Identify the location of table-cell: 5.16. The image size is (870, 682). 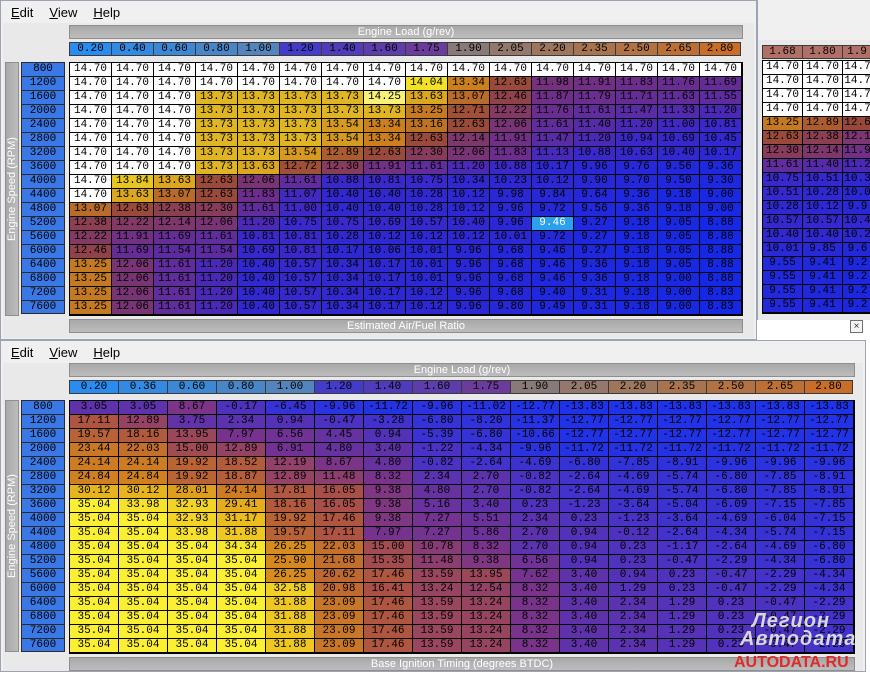
(437, 506).